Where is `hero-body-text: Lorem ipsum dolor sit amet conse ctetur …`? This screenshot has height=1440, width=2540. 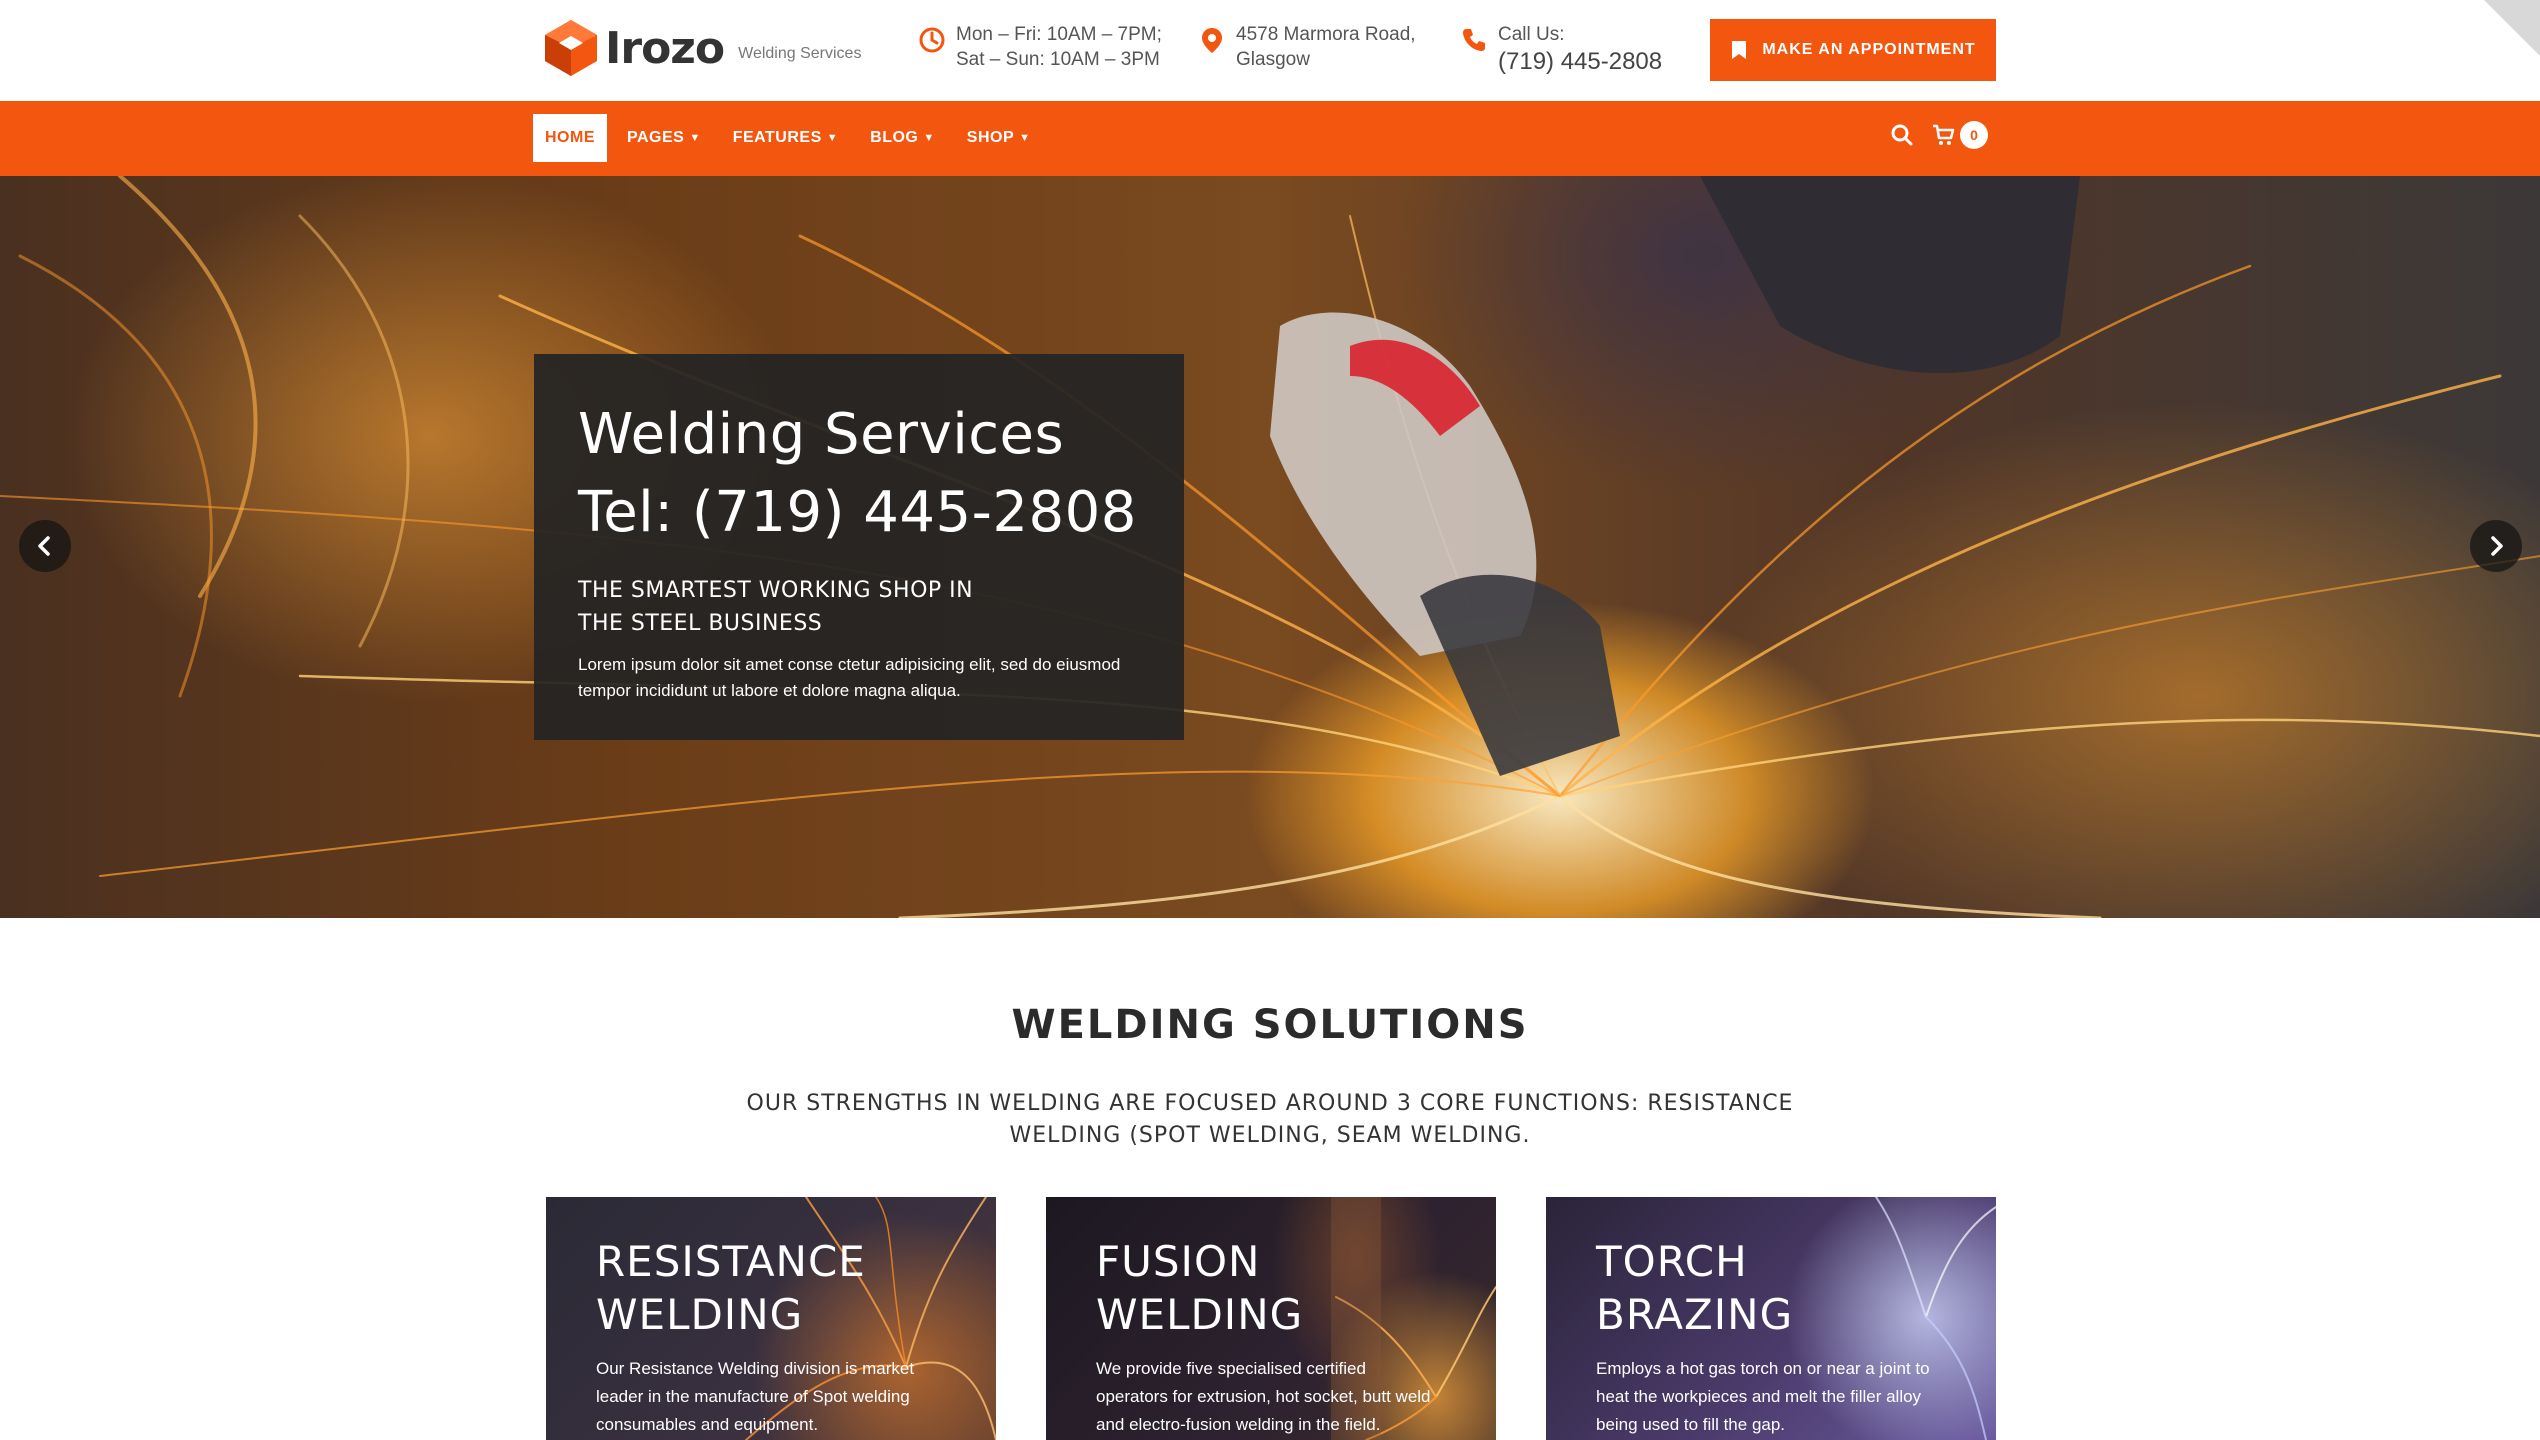
hero-body-text: Lorem ipsum dolor sit amet conse ctetur … is located at coordinates (849, 677).